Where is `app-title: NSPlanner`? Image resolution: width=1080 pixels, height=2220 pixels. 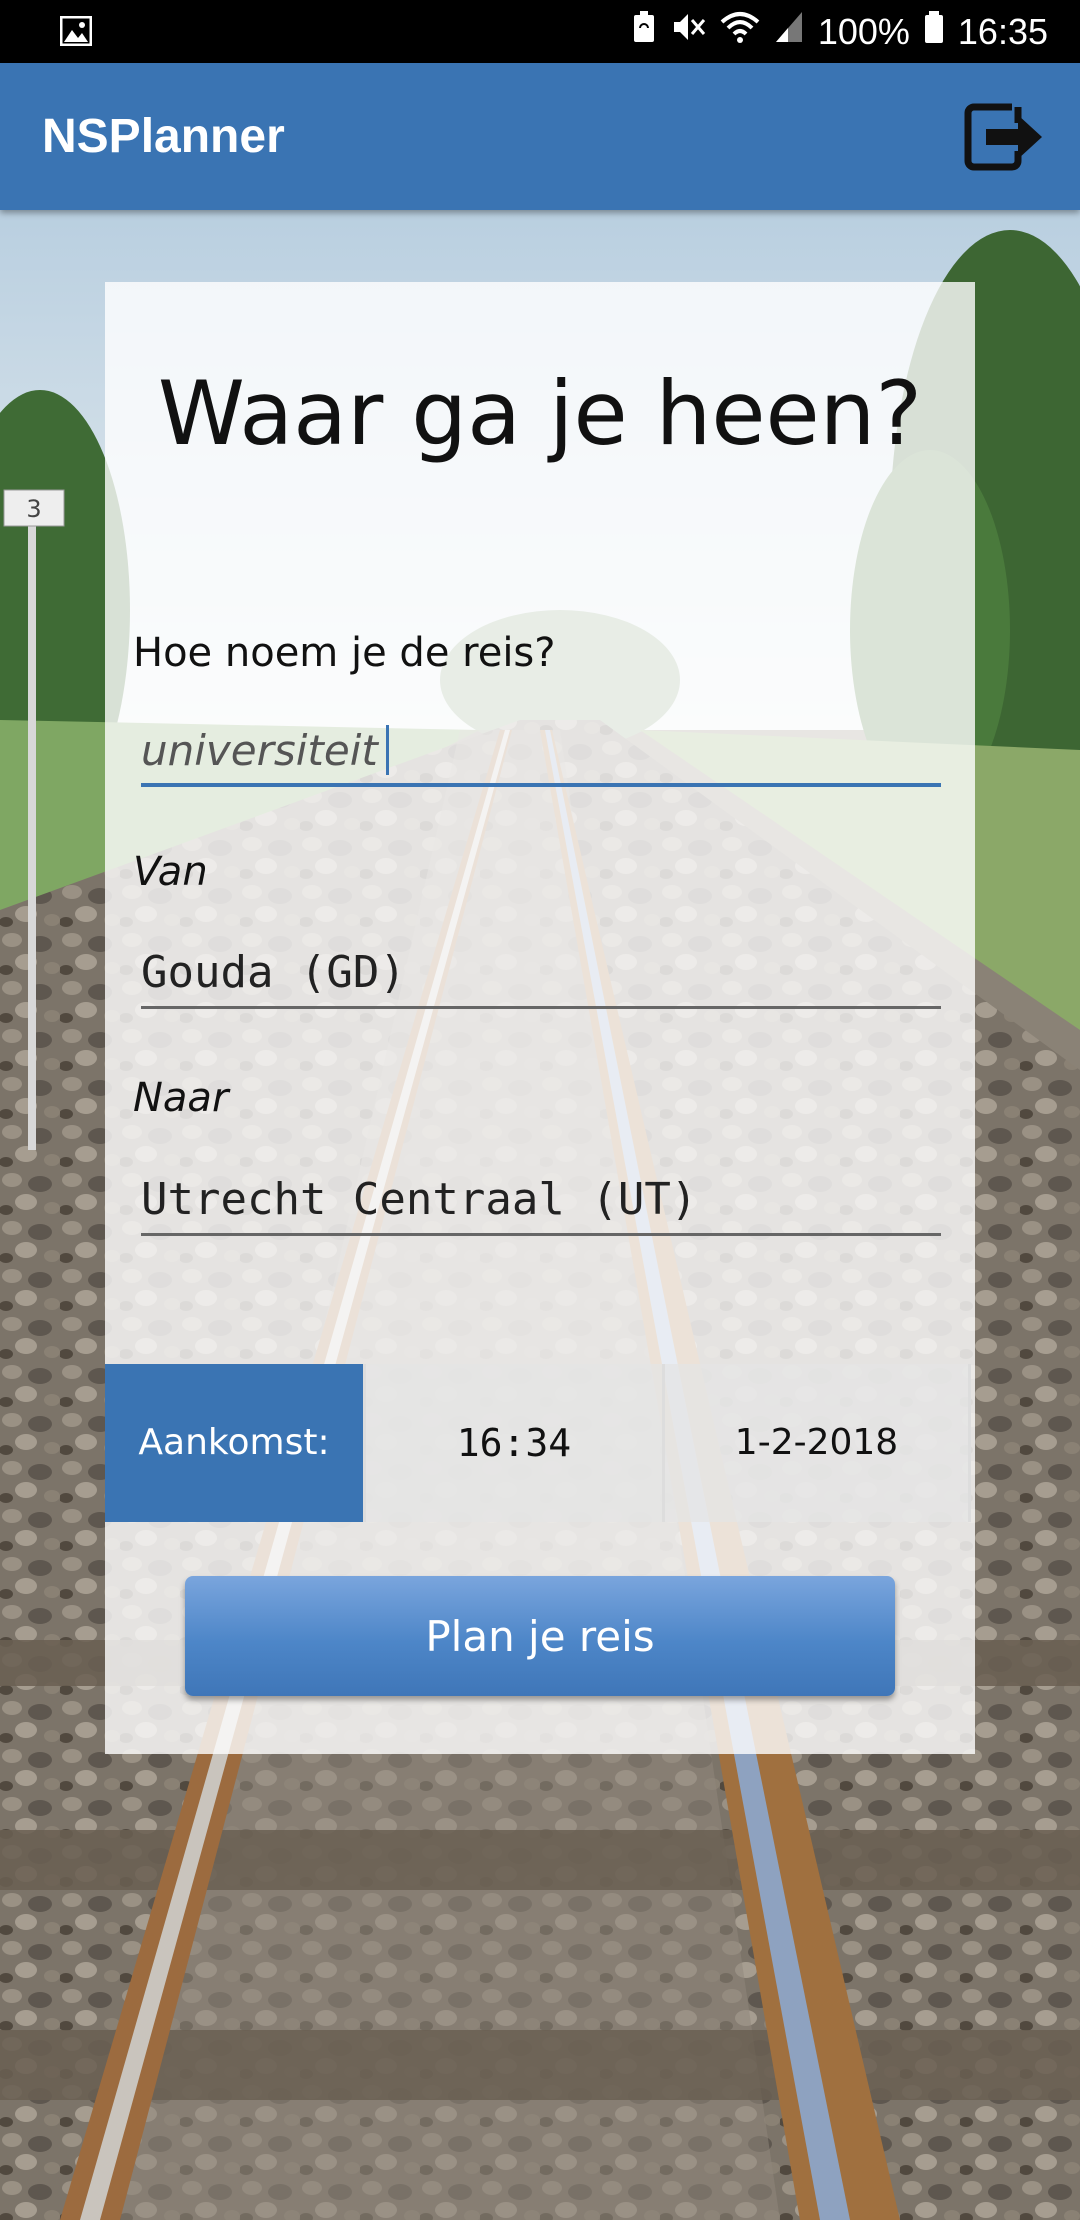
app-title: NSPlanner is located at coordinates (163, 136).